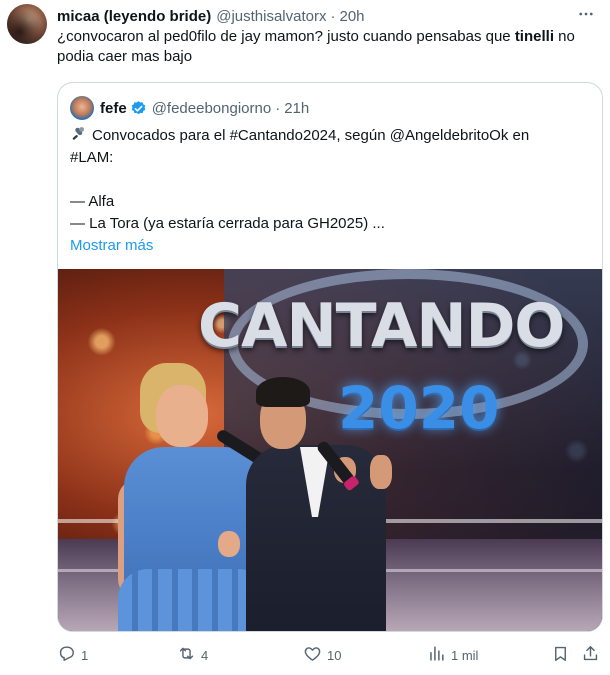 This screenshot has height=675, width=610. Describe the element at coordinates (134, 16) in the screenshot. I see `author-name: micaa (leyendo bride)` at that location.